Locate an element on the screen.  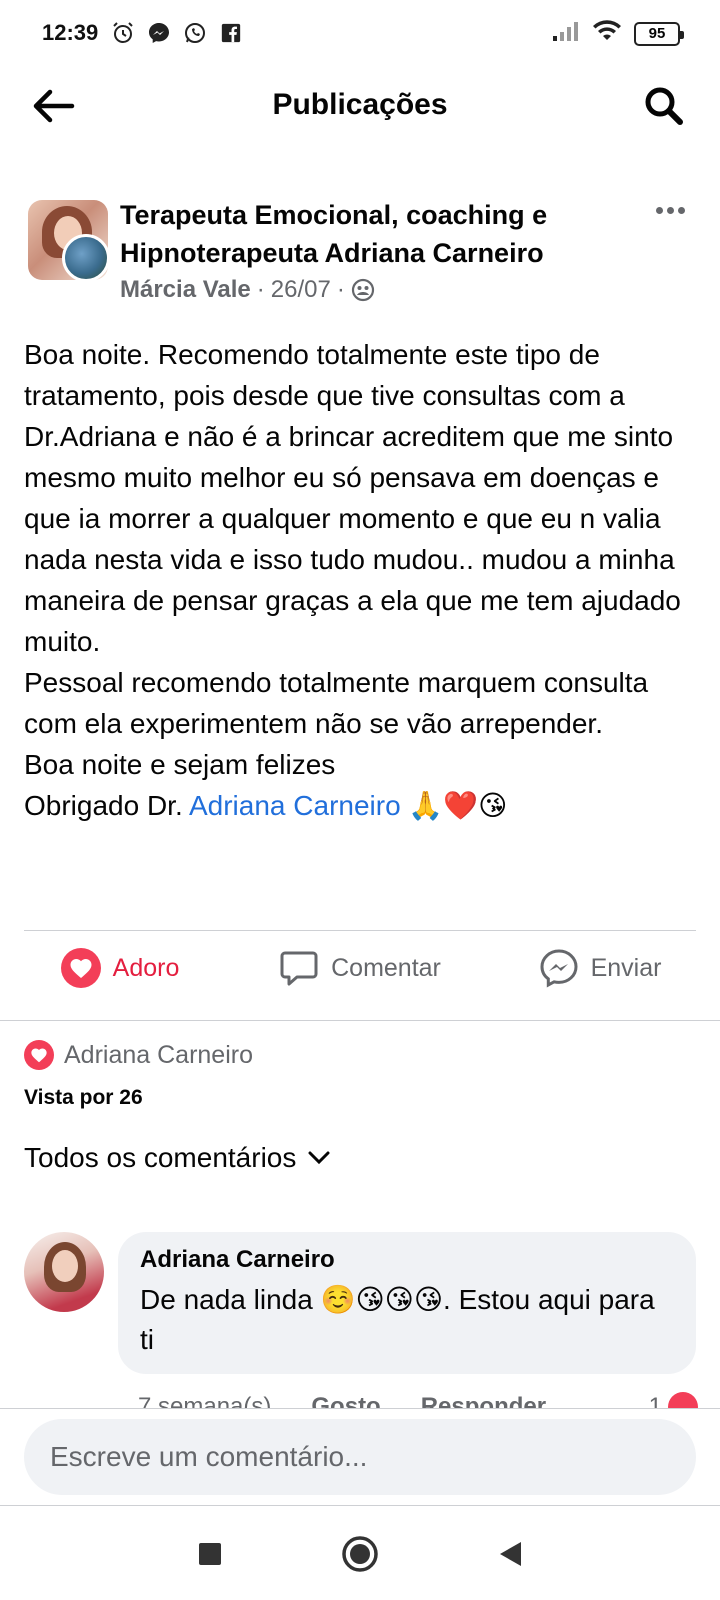
wifi-icon is located at coordinates (607, 33).